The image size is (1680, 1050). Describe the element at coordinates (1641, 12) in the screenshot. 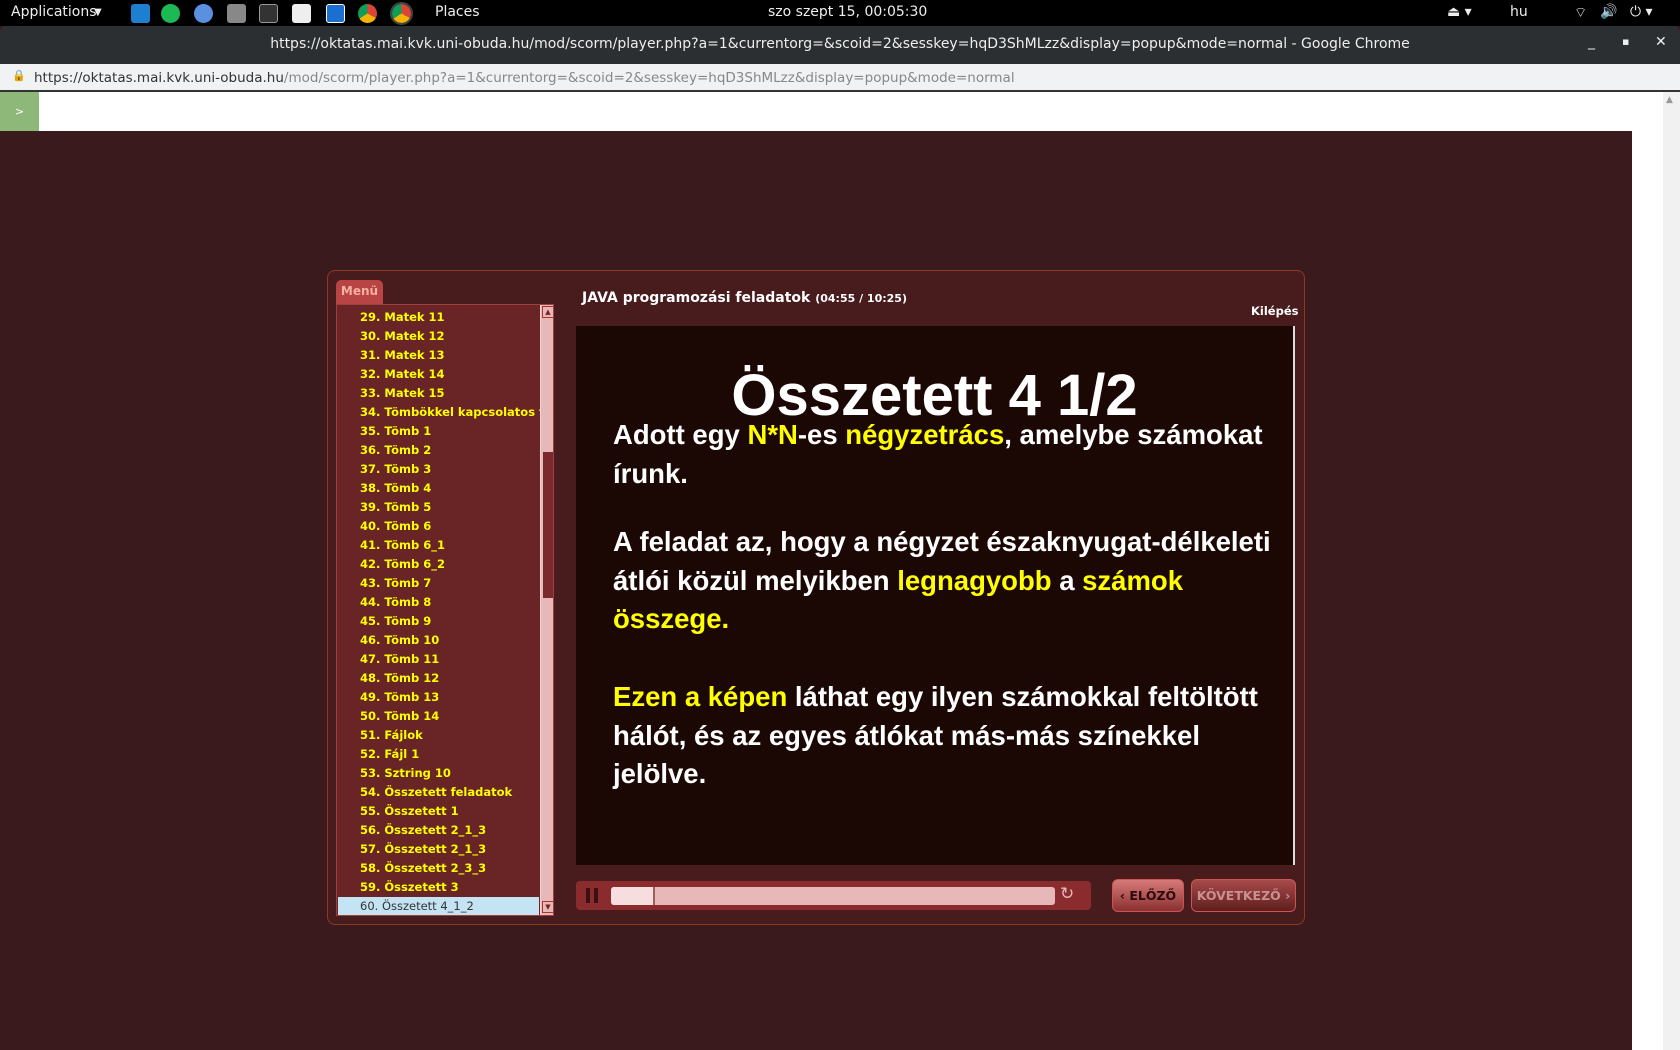

I see `power-icon: ⏻ ▾` at that location.